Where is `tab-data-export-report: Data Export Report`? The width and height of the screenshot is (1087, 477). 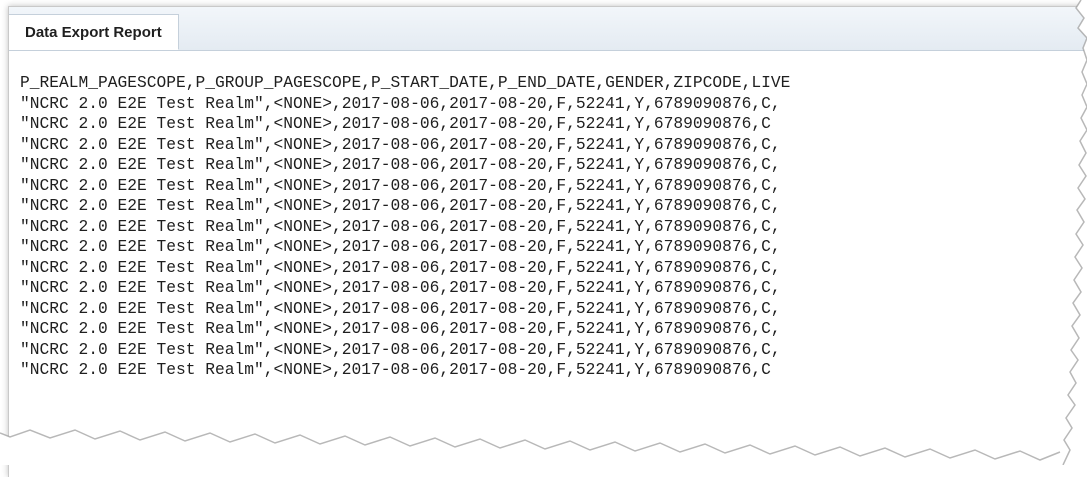
tab-data-export-report: Data Export Report is located at coordinates (94, 32).